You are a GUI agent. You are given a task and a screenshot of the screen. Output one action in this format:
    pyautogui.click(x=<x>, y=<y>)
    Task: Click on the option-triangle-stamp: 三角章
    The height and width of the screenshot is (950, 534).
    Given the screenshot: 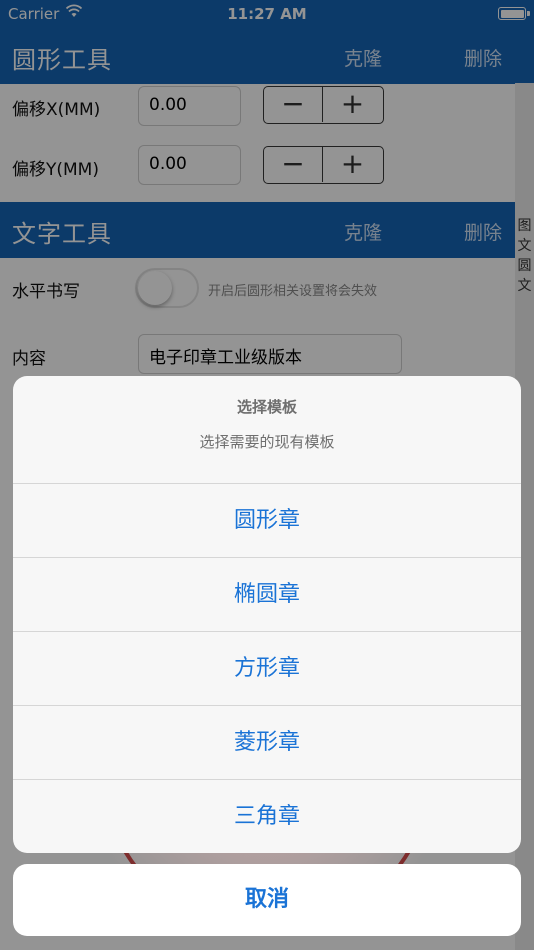 What is the action you would take?
    pyautogui.click(x=267, y=816)
    